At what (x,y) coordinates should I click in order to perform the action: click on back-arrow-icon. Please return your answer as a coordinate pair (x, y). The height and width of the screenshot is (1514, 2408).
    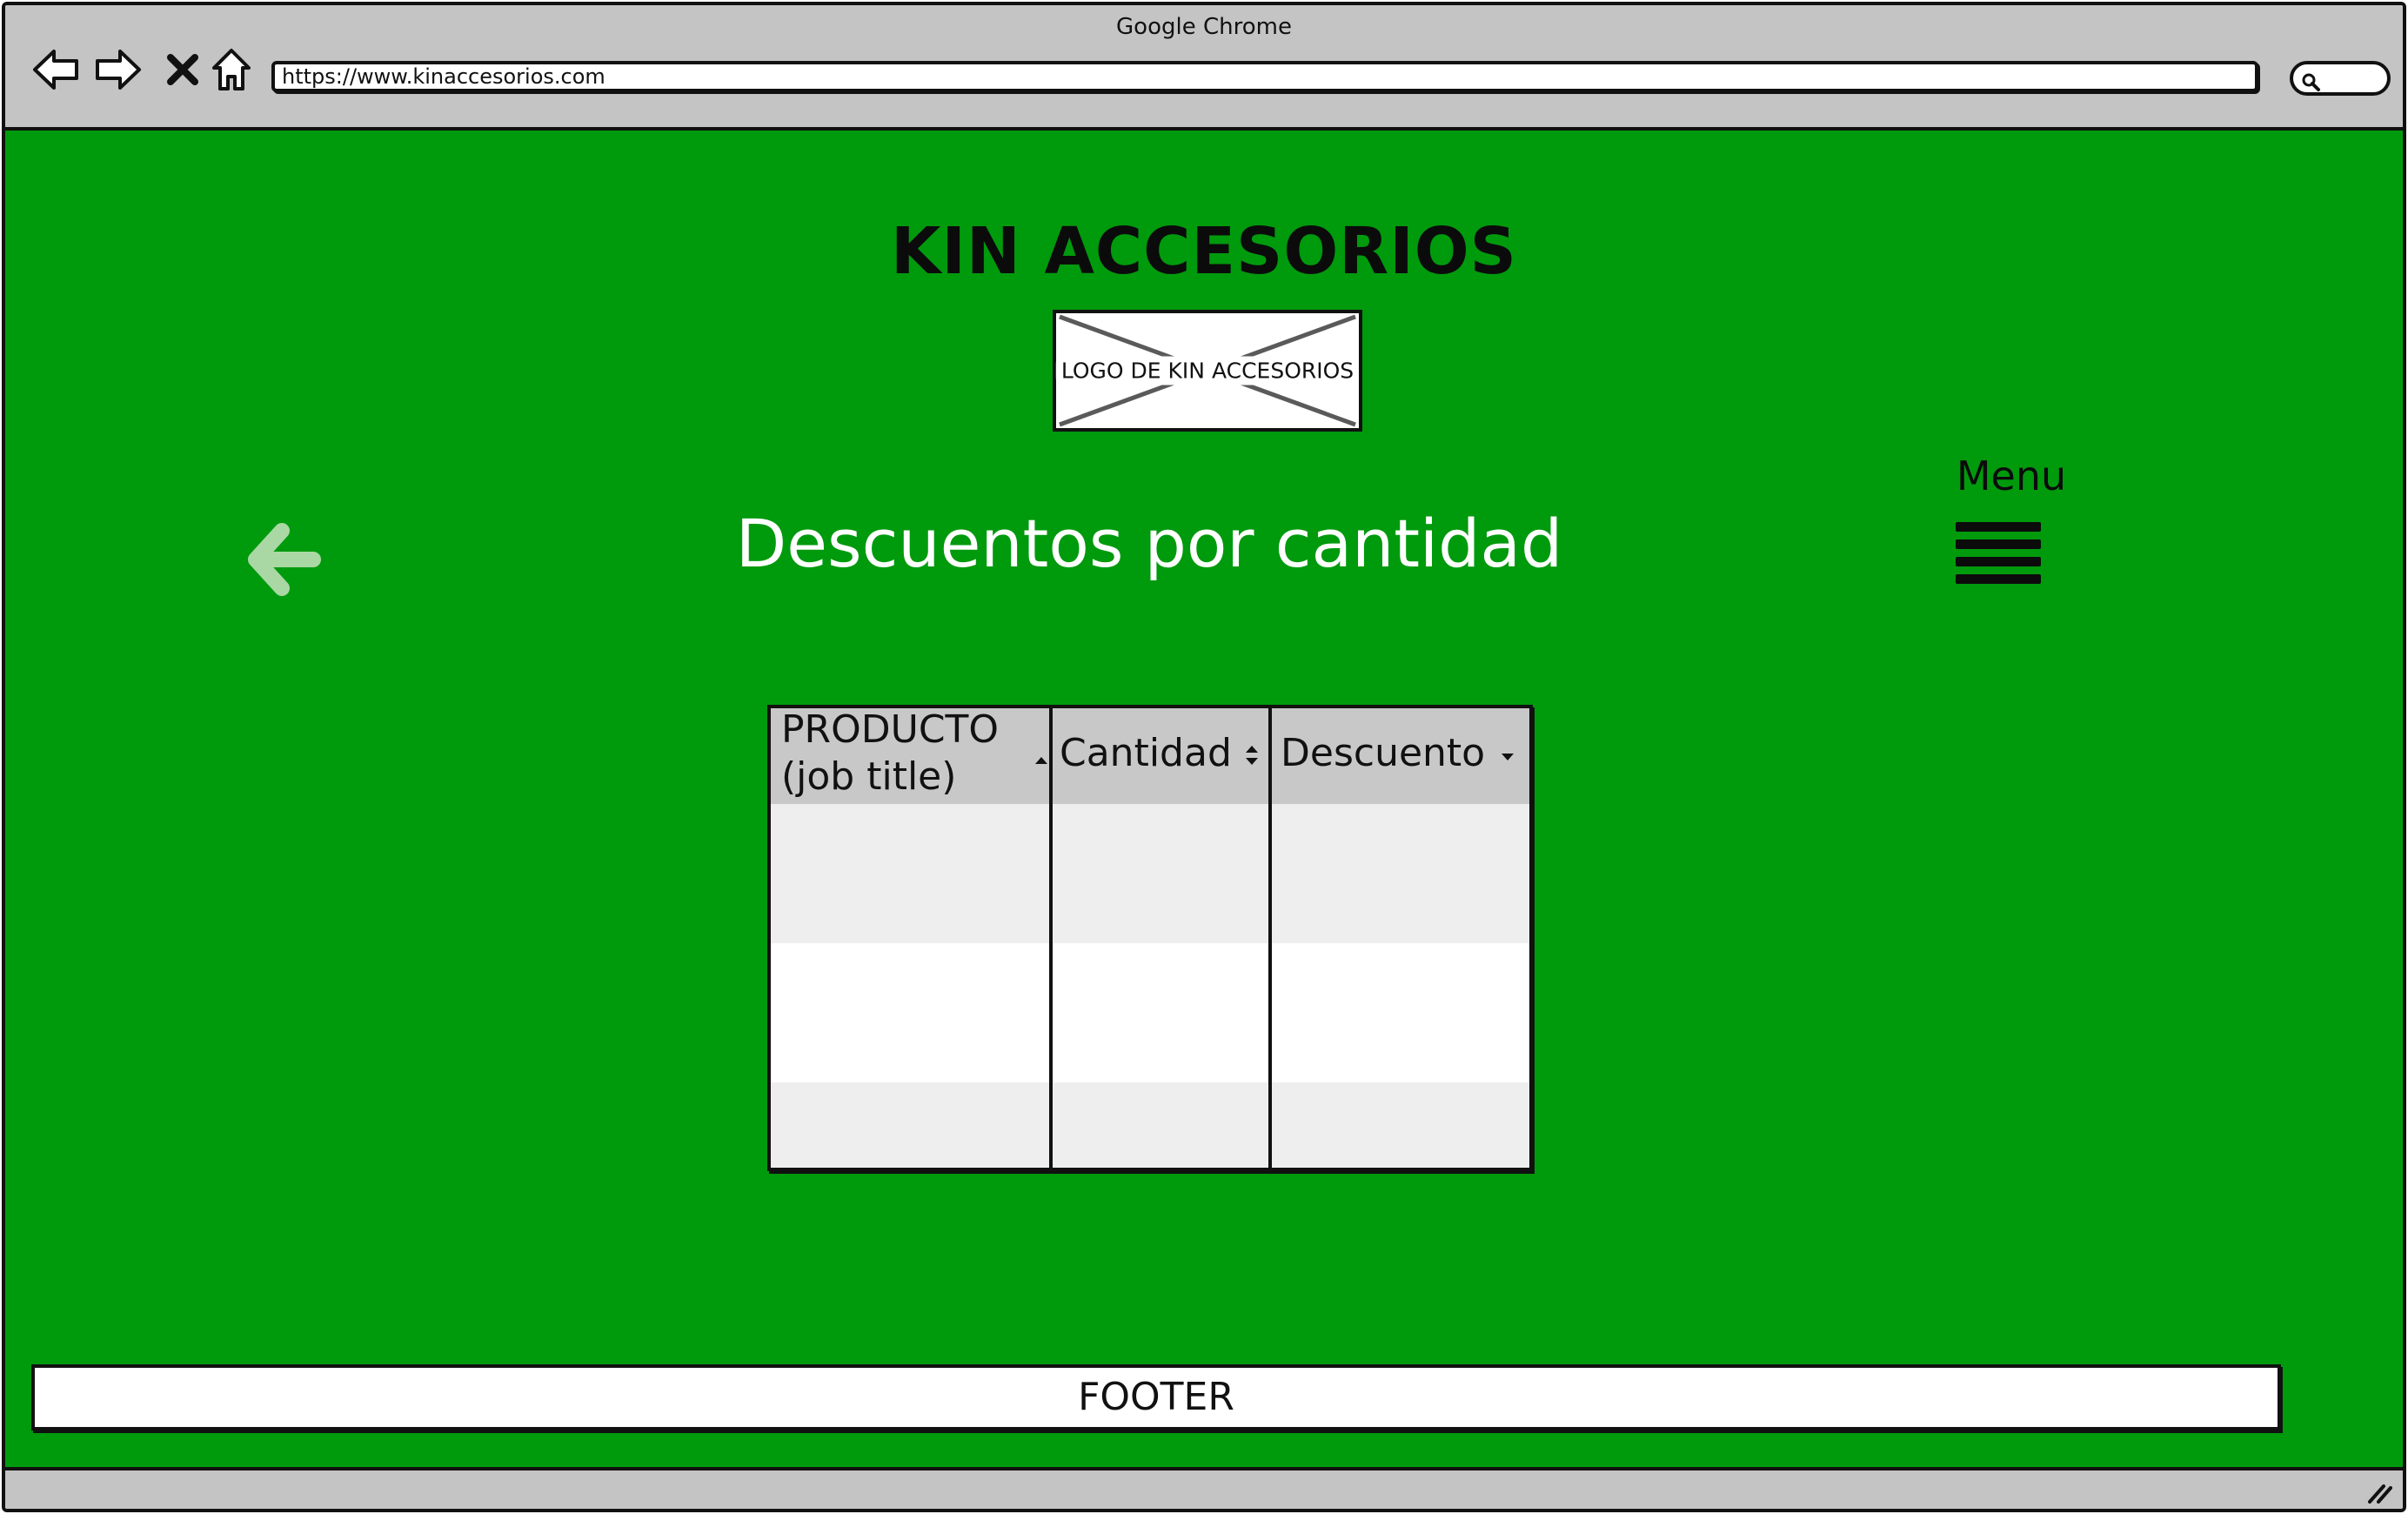
    Looking at the image, I should click on (55, 70).